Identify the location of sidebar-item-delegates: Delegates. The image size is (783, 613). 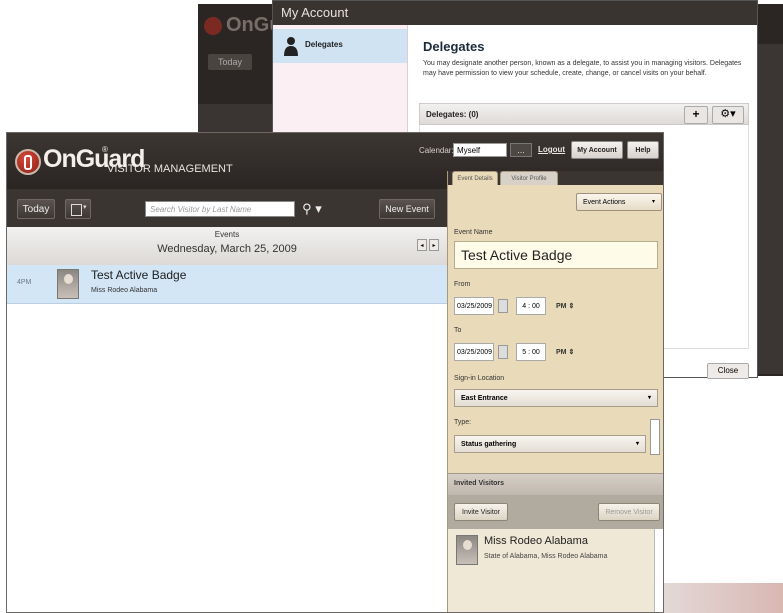
(340, 46).